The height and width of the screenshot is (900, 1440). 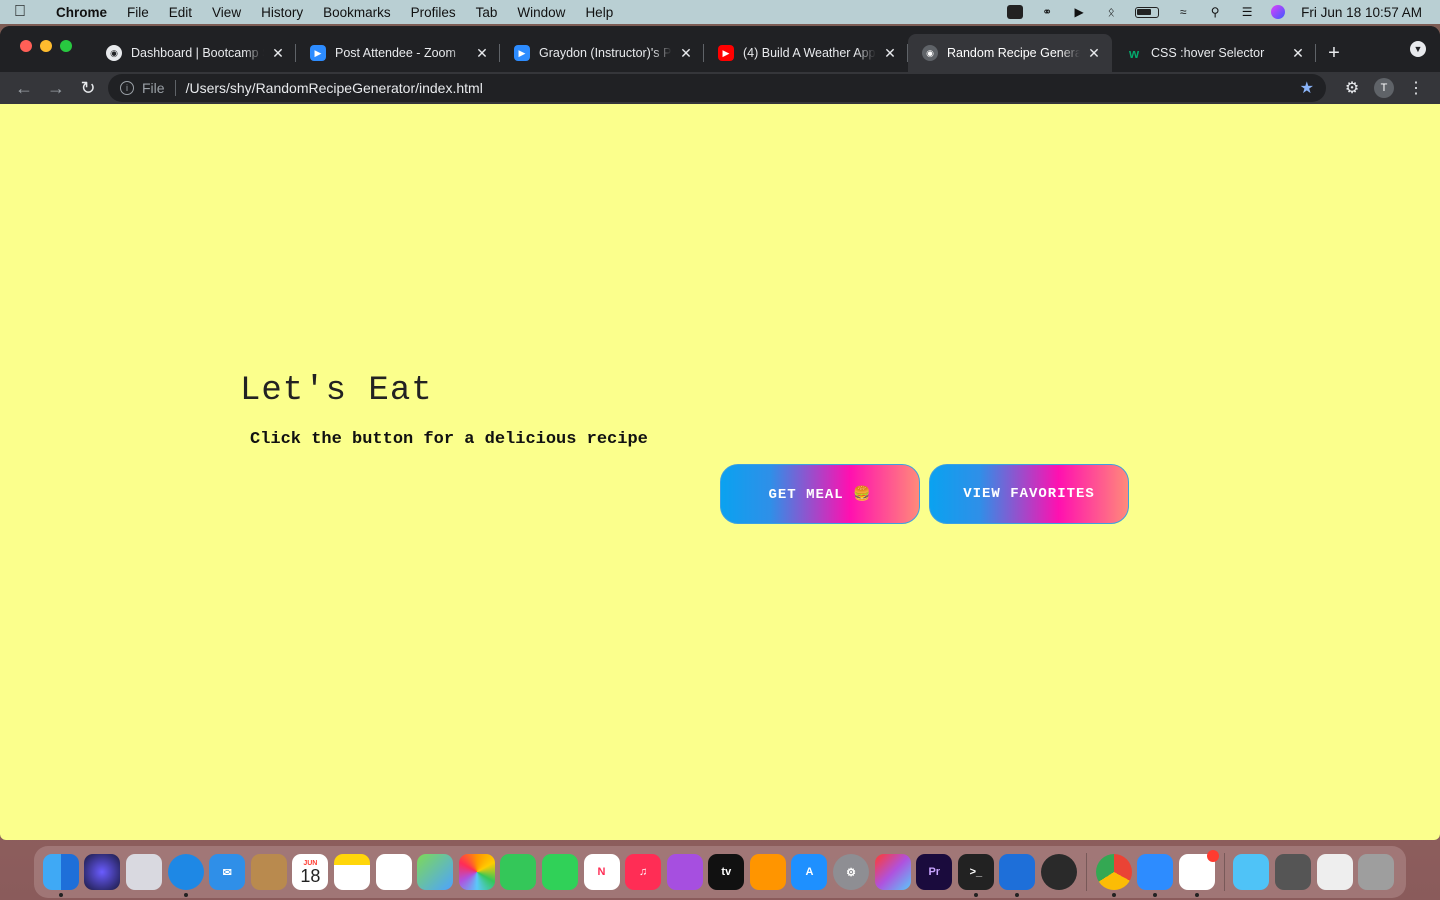 I want to click on dock-separator, so click(x=1086, y=872).